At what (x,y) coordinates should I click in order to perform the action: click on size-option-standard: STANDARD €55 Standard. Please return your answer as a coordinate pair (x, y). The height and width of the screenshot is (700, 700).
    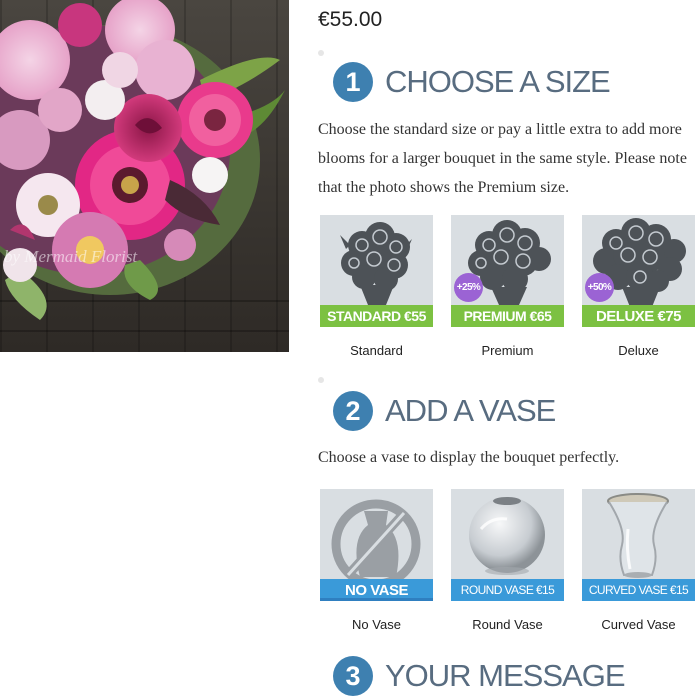
    Looking at the image, I should click on (376, 286).